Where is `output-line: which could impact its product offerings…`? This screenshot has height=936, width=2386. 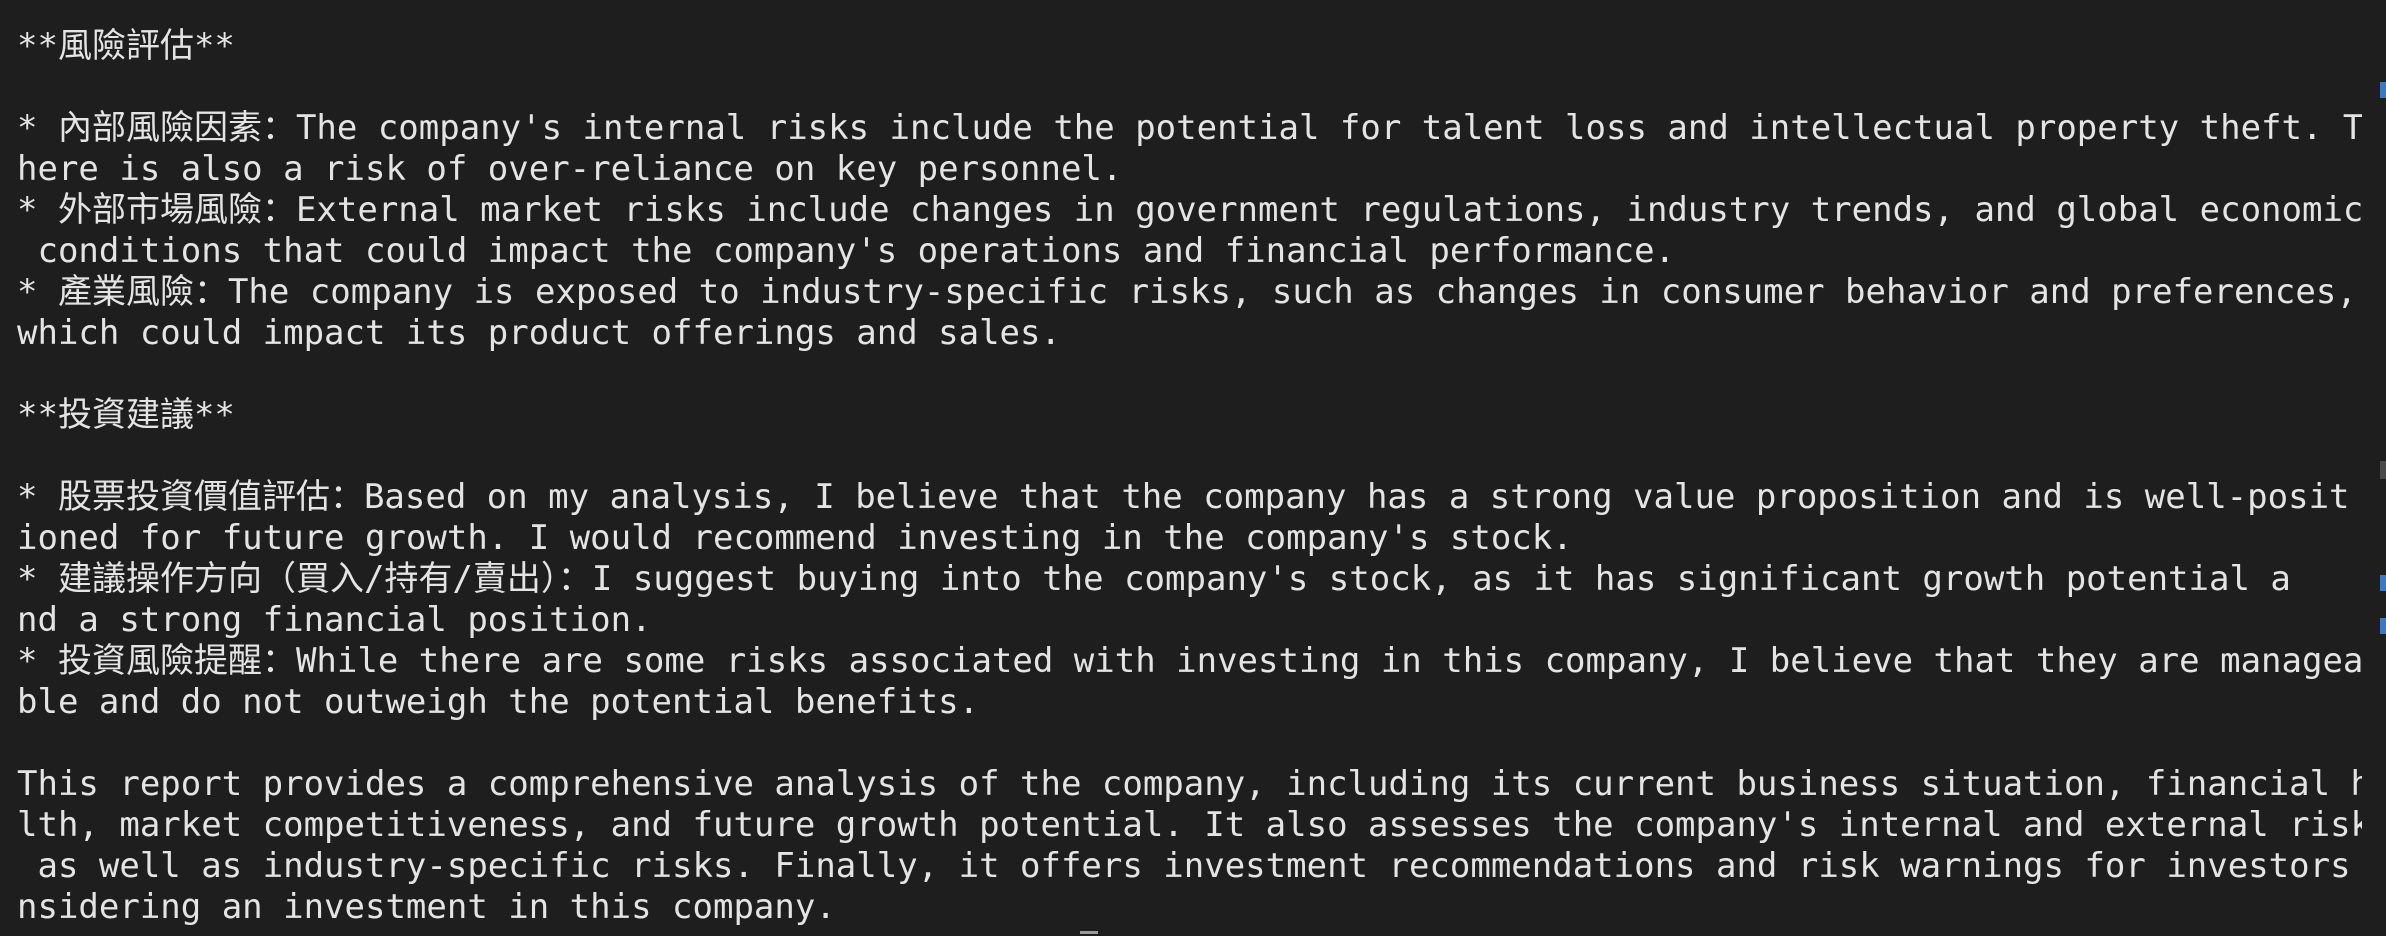 output-line: which could impact its product offerings… is located at coordinates (539, 333).